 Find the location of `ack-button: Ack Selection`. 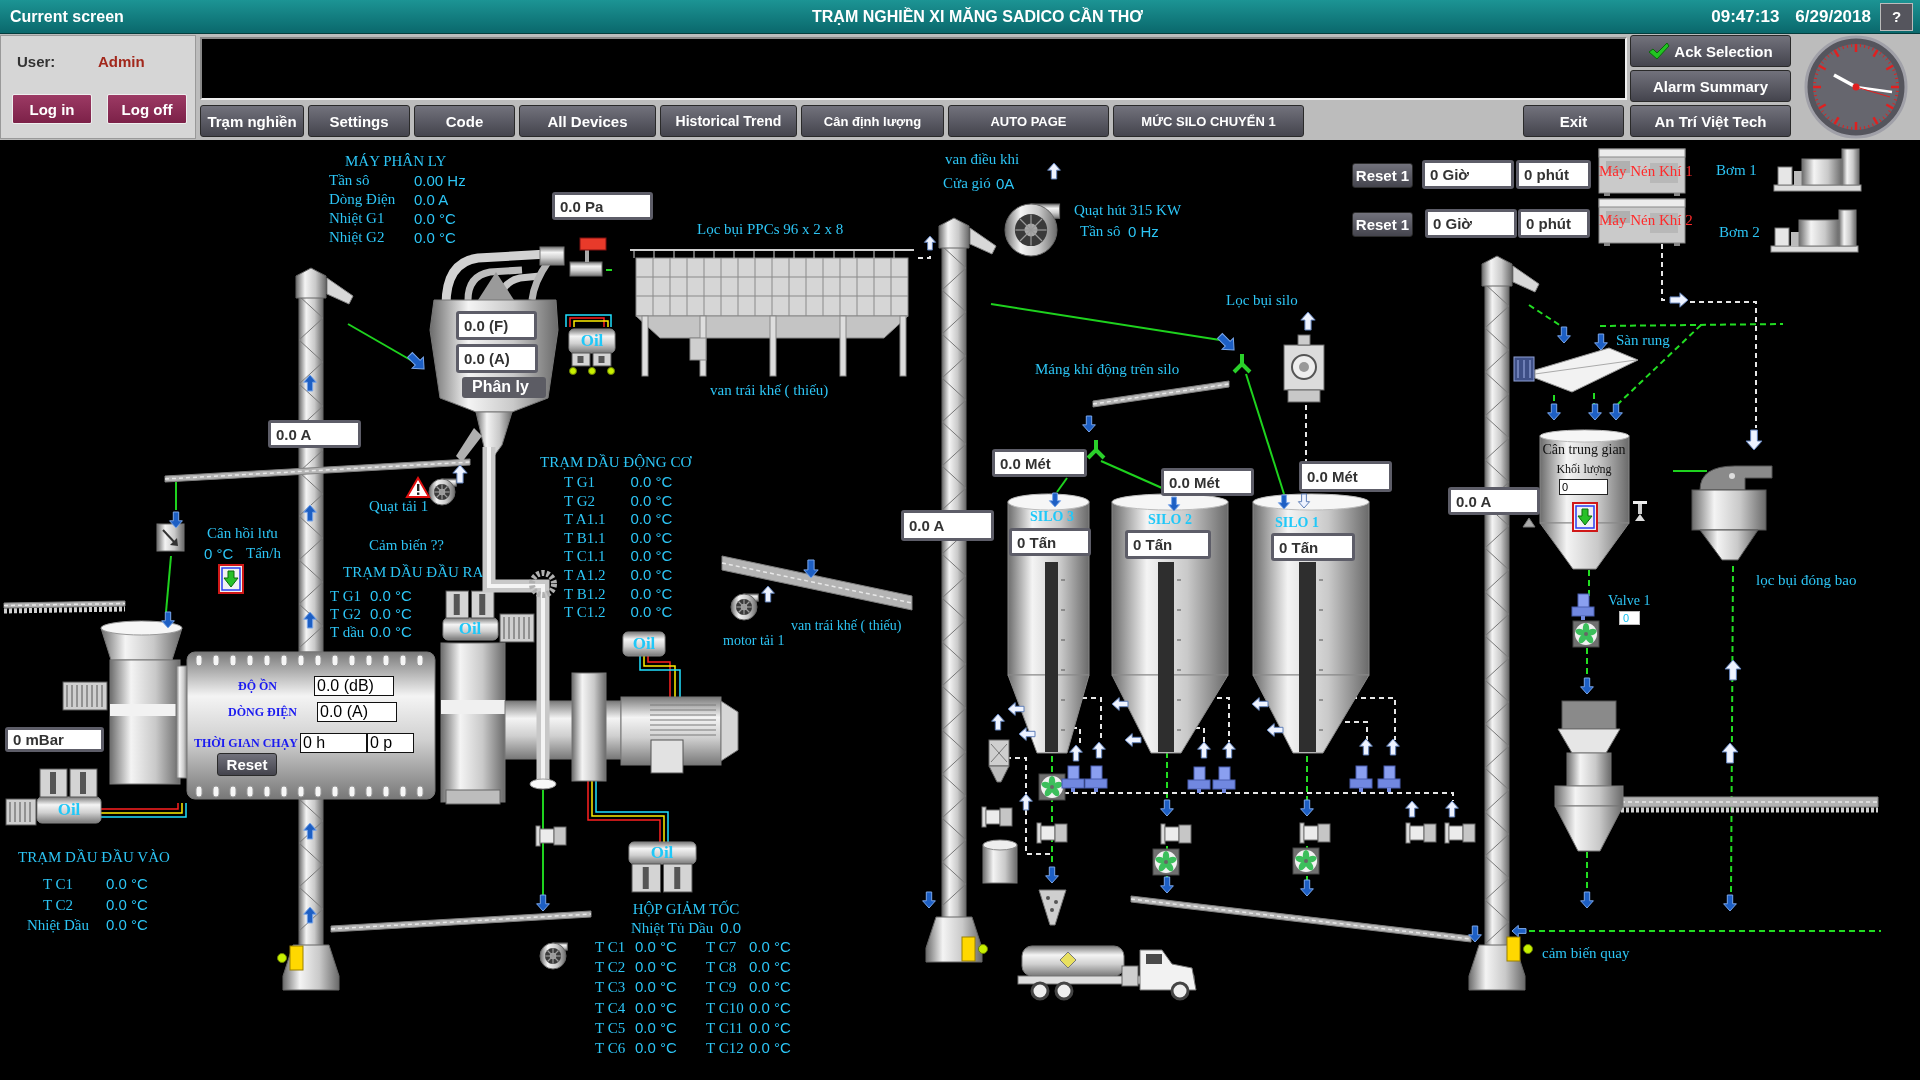

ack-button: Ack Selection is located at coordinates (1710, 51).